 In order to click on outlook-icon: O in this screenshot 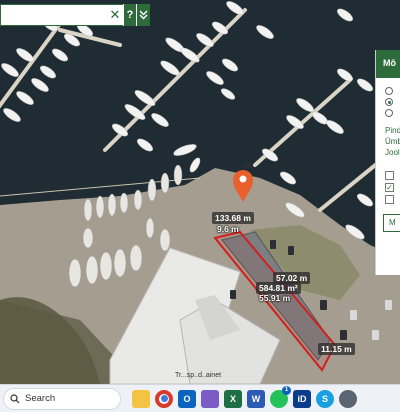, I will do `click(187, 398)`.